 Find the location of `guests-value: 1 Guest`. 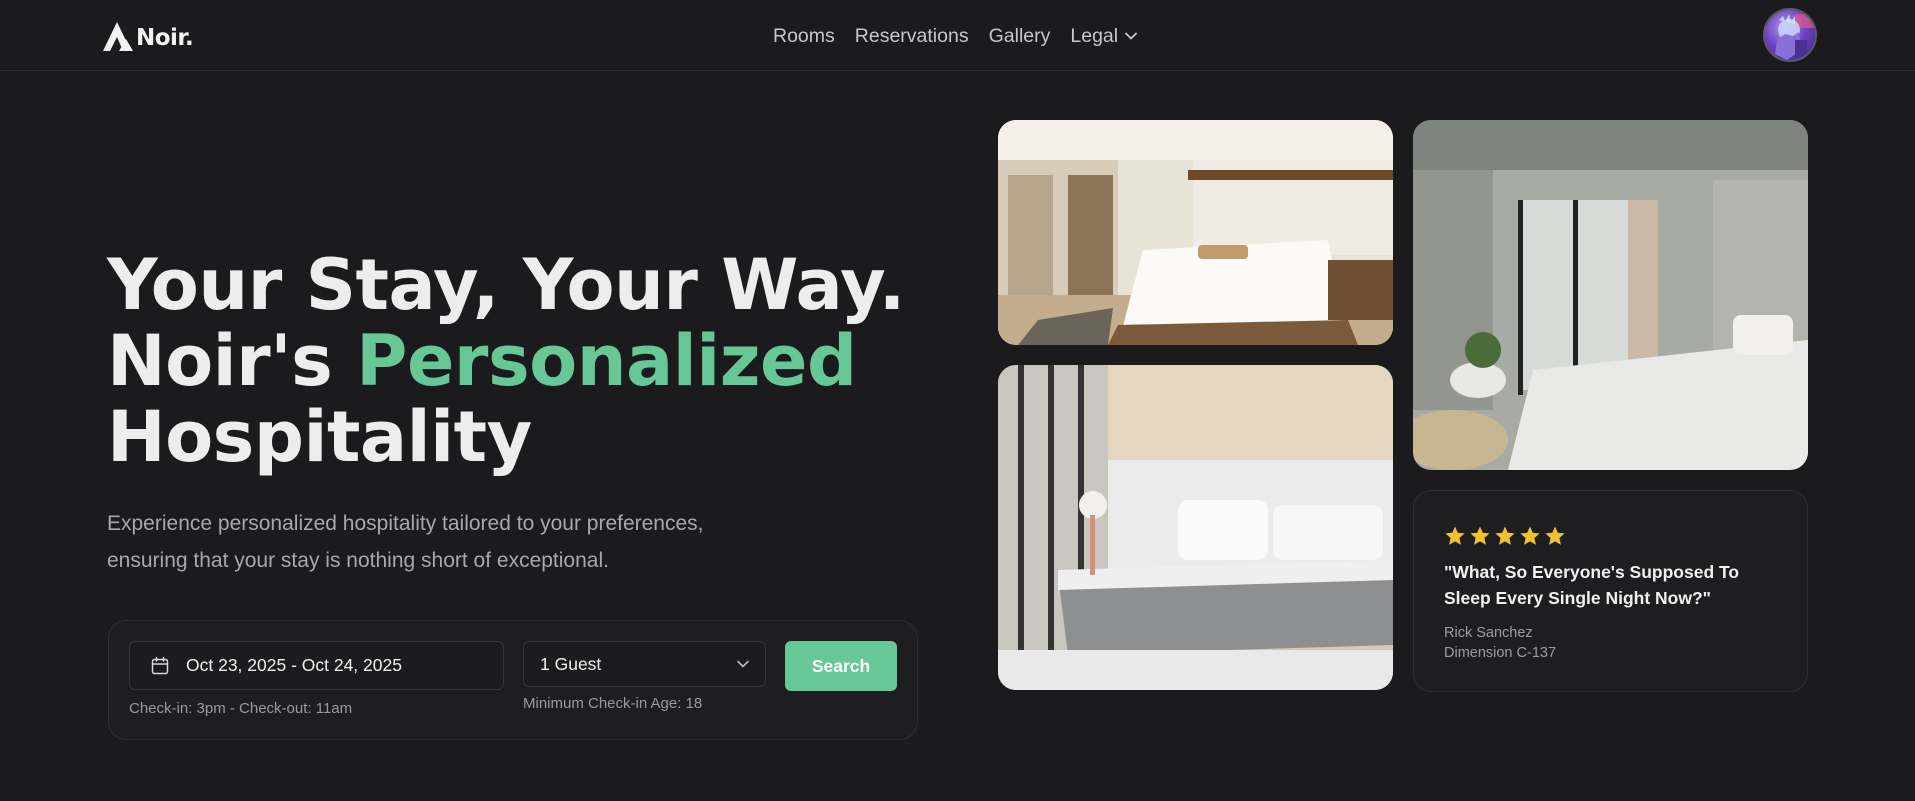

guests-value: 1 Guest is located at coordinates (571, 663).